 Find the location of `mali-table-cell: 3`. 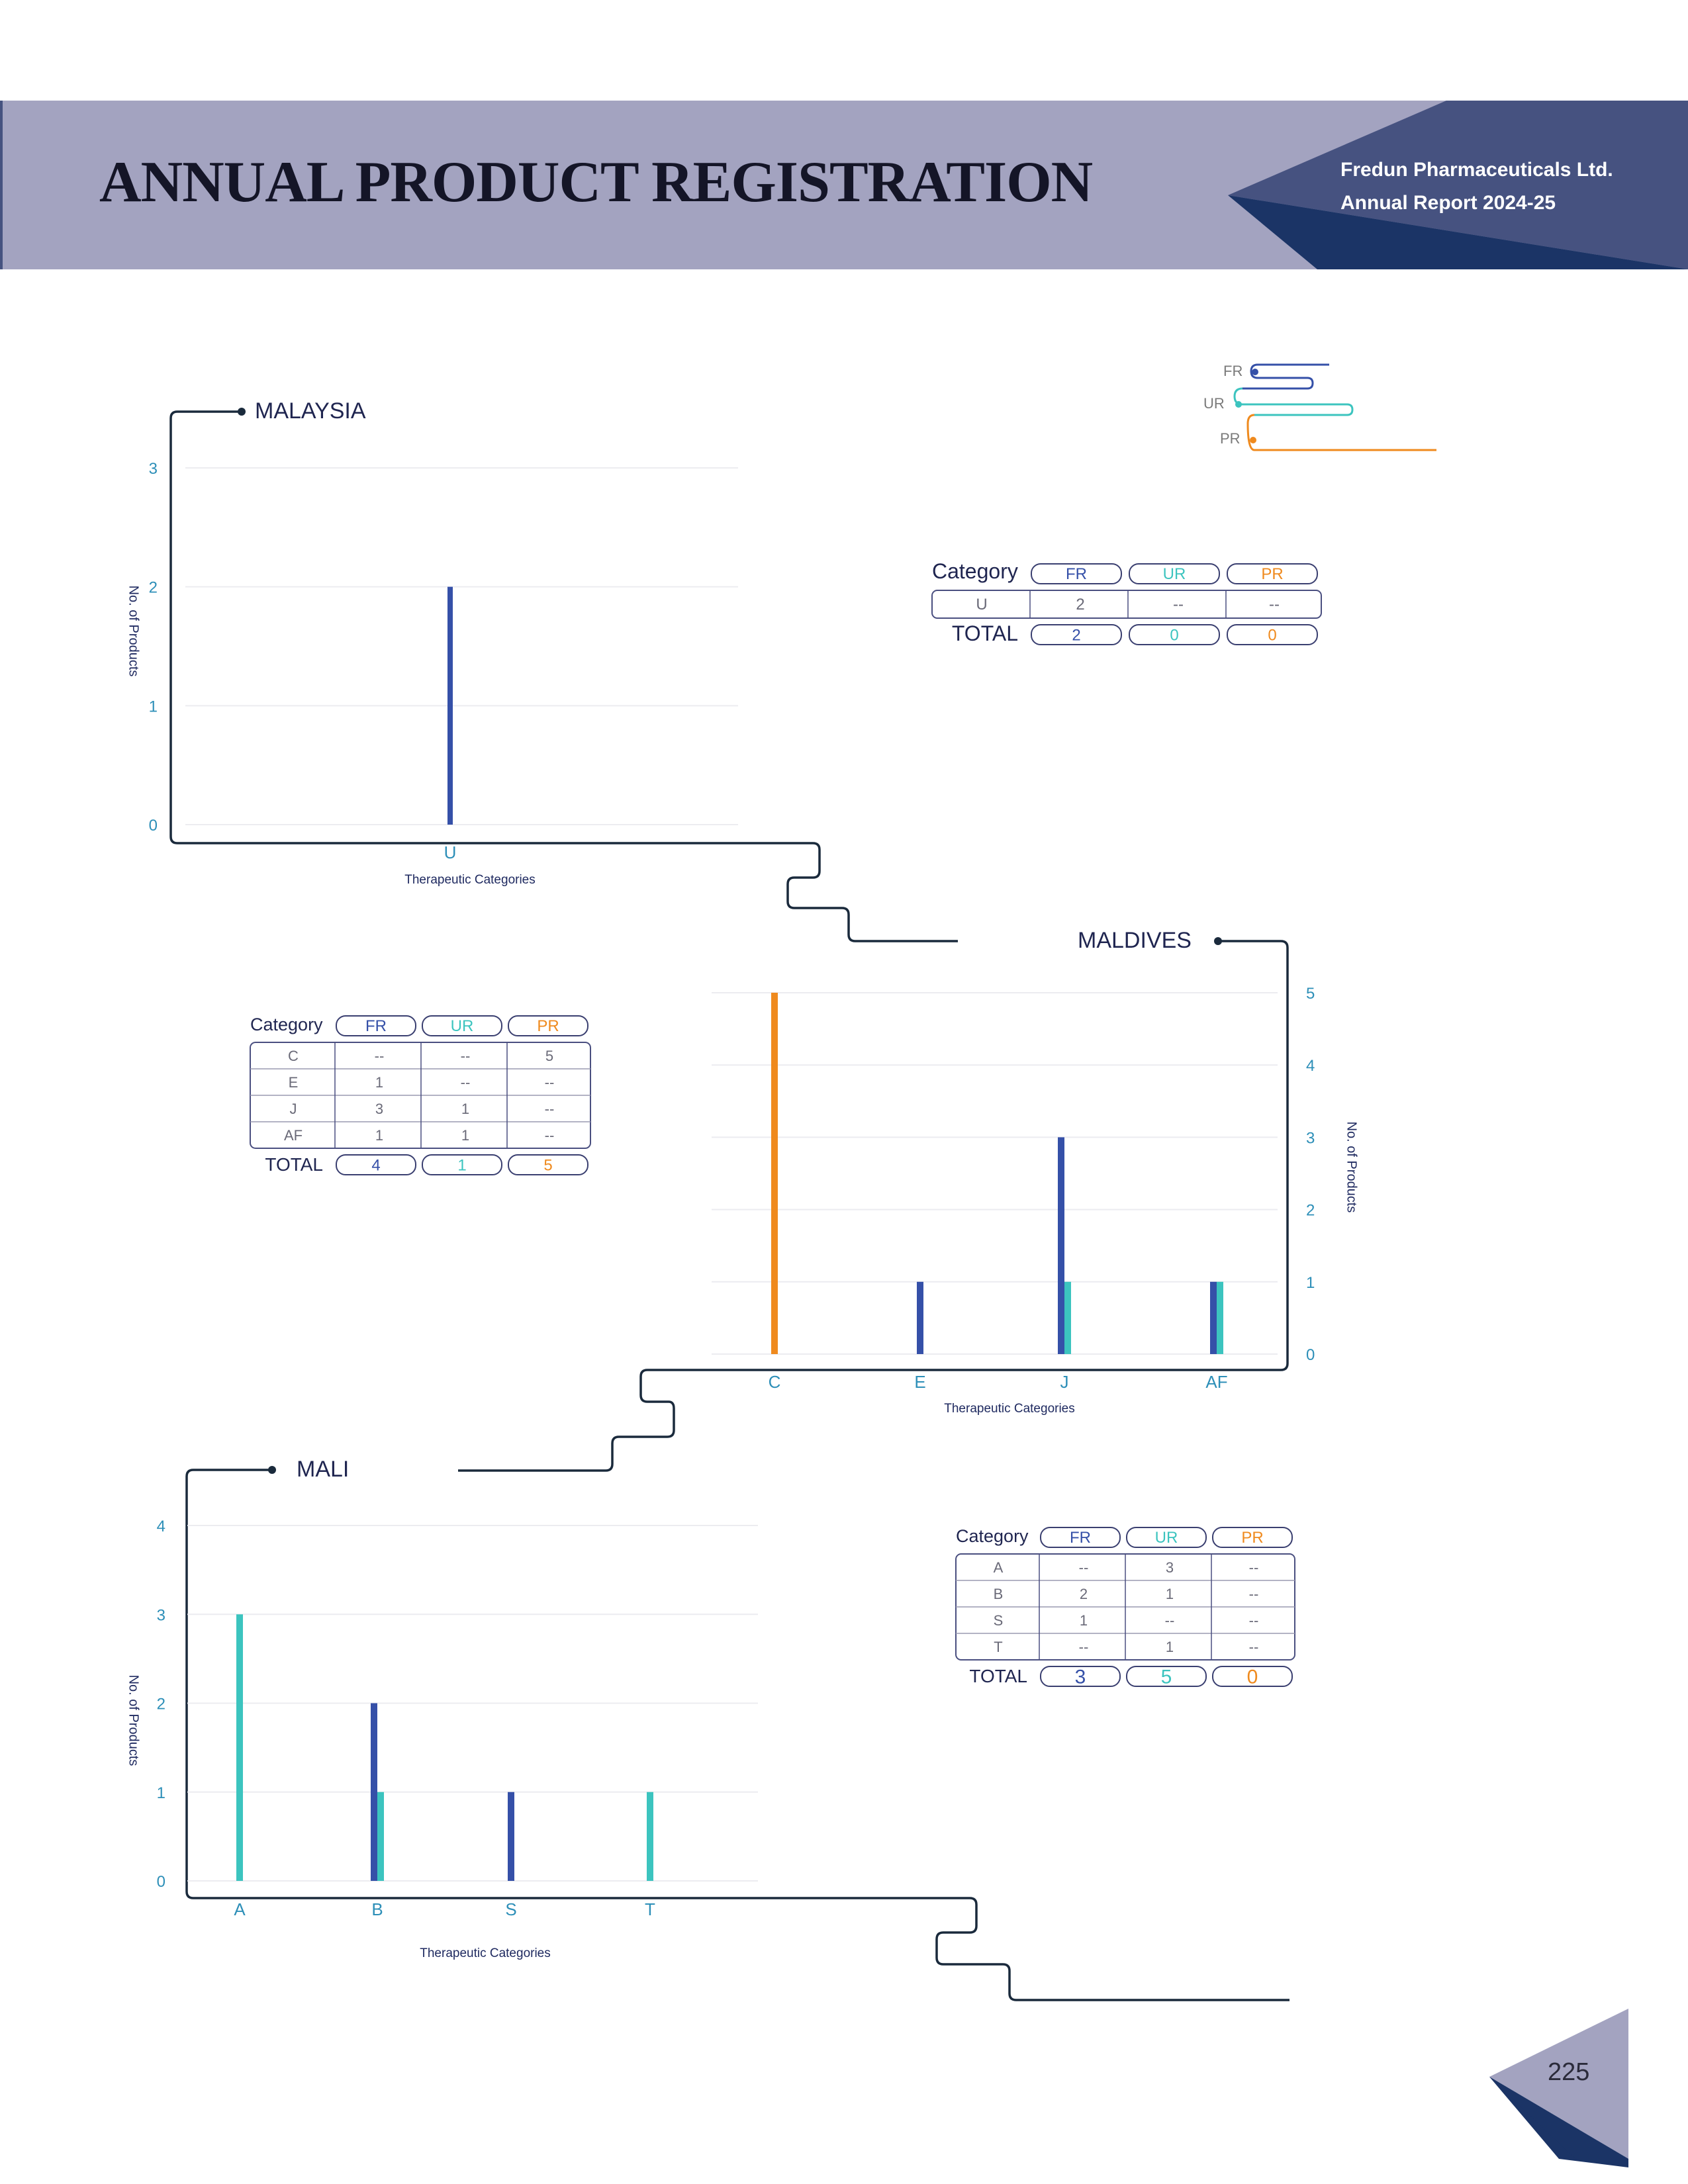

mali-table-cell: 3 is located at coordinates (1170, 1567).